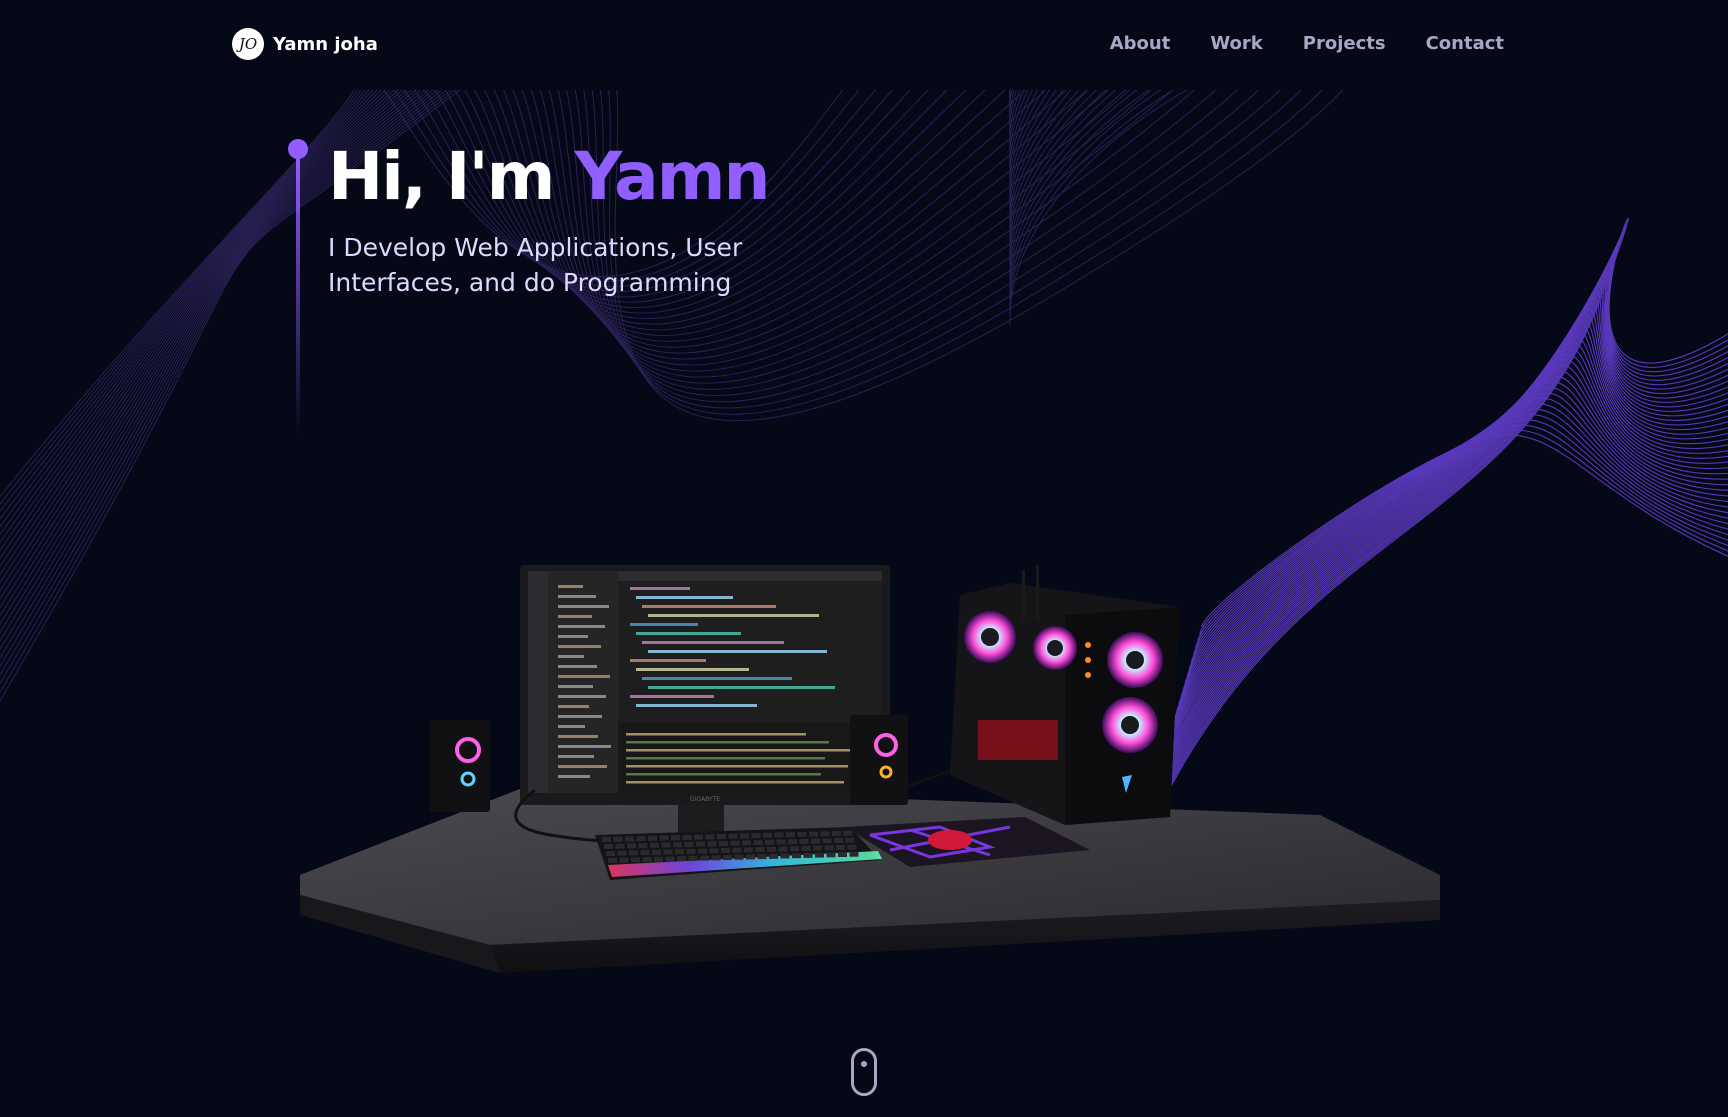  What do you see at coordinates (1236, 43) in the screenshot?
I see `nav-link-work: Work` at bounding box center [1236, 43].